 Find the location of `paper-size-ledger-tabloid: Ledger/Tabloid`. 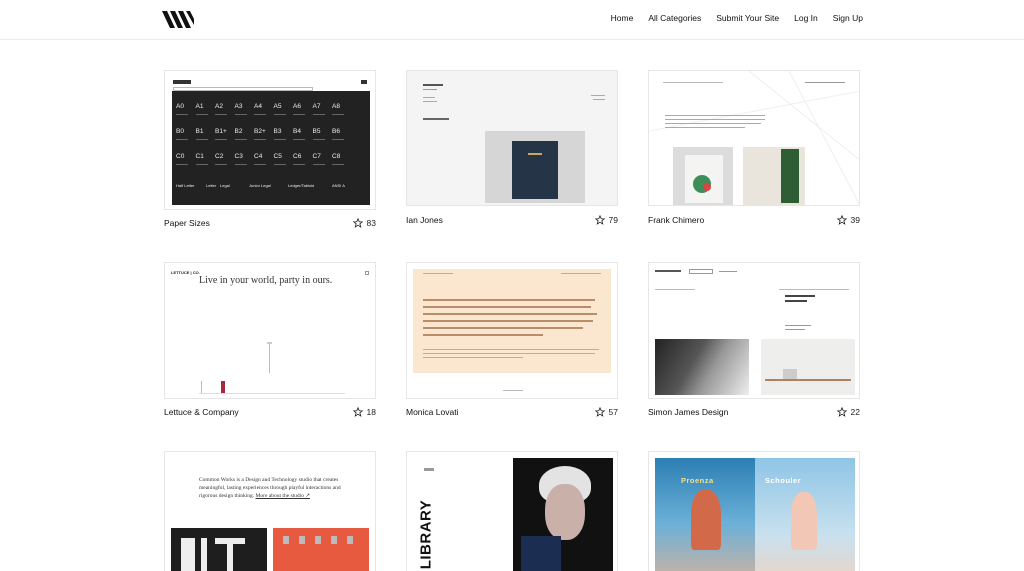

paper-size-ledger-tabloid: Ledger/Tabloid is located at coordinates (301, 185).